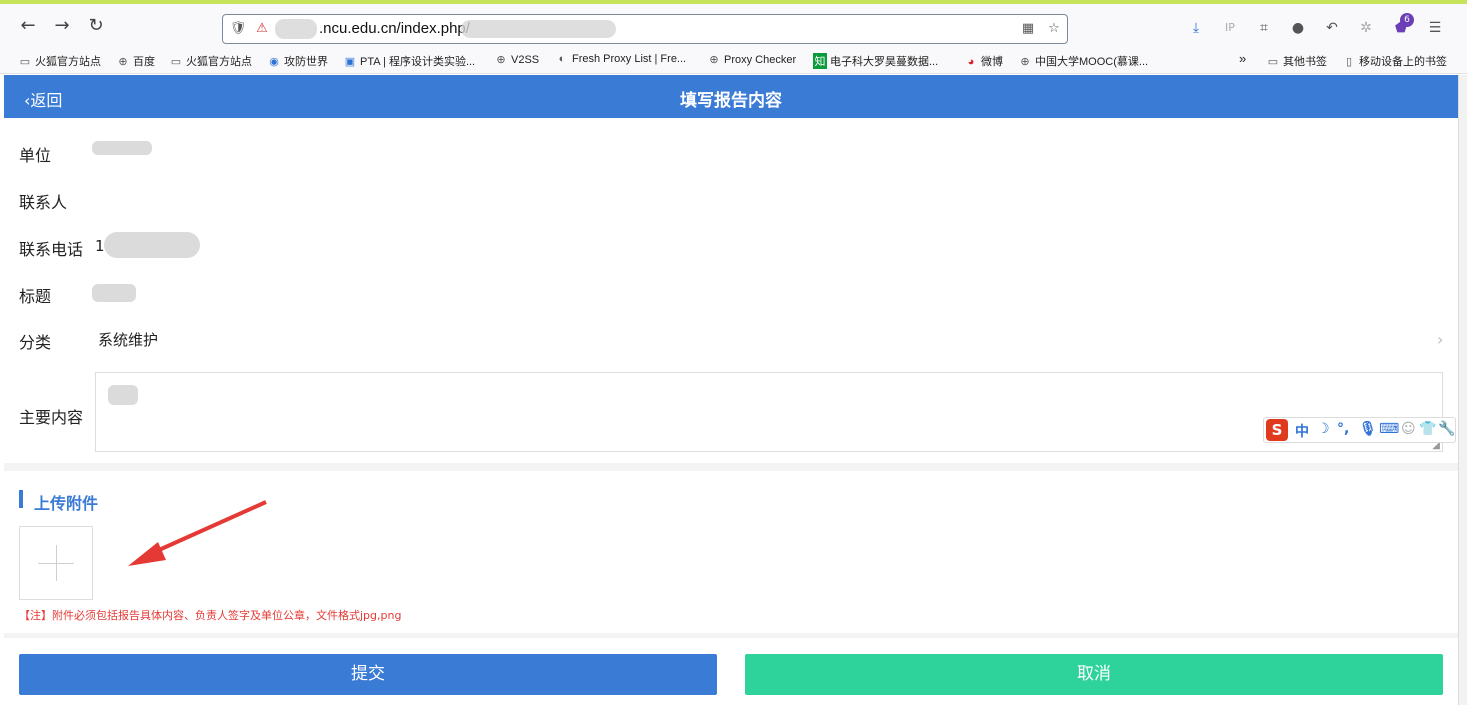 This screenshot has width=1467, height=705. What do you see at coordinates (1277, 430) in the screenshot?
I see `sogou-logo-icon: S` at bounding box center [1277, 430].